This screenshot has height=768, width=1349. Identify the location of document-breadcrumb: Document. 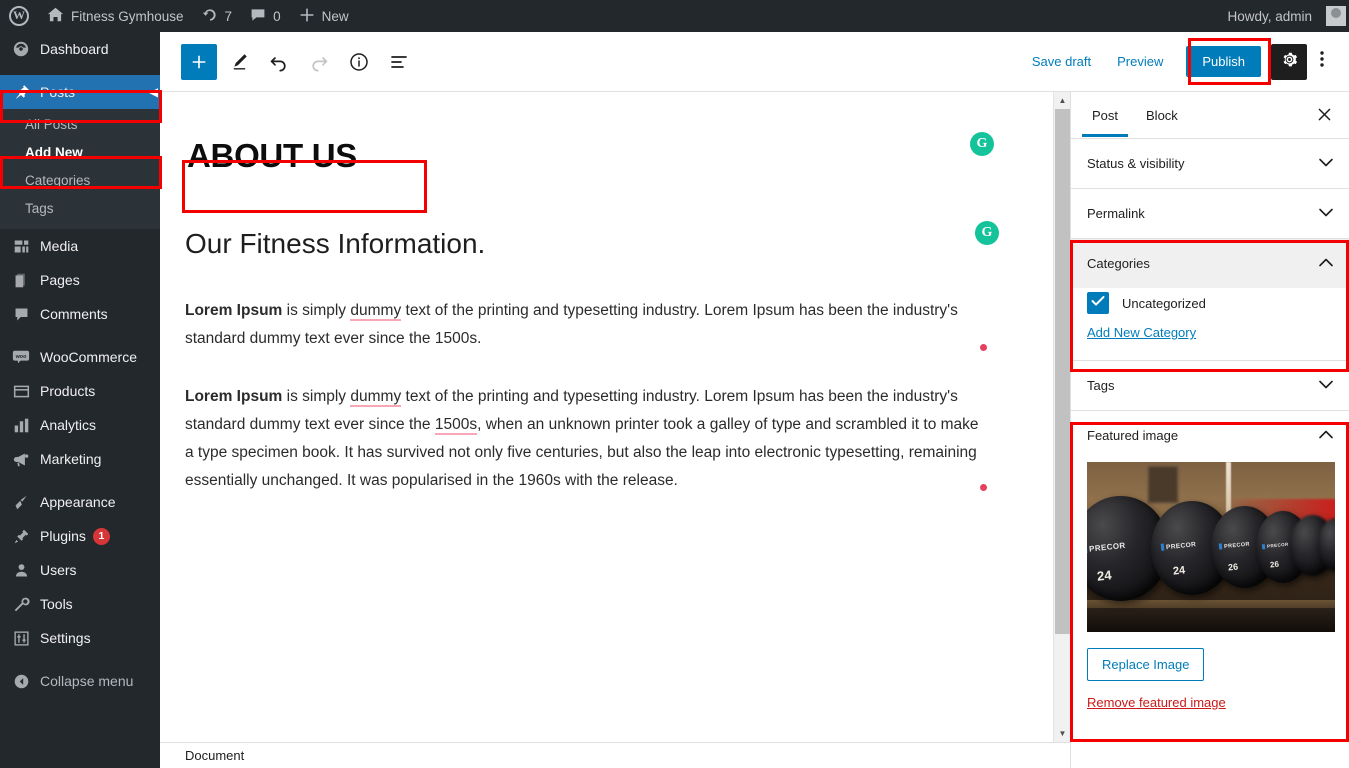
(214, 755).